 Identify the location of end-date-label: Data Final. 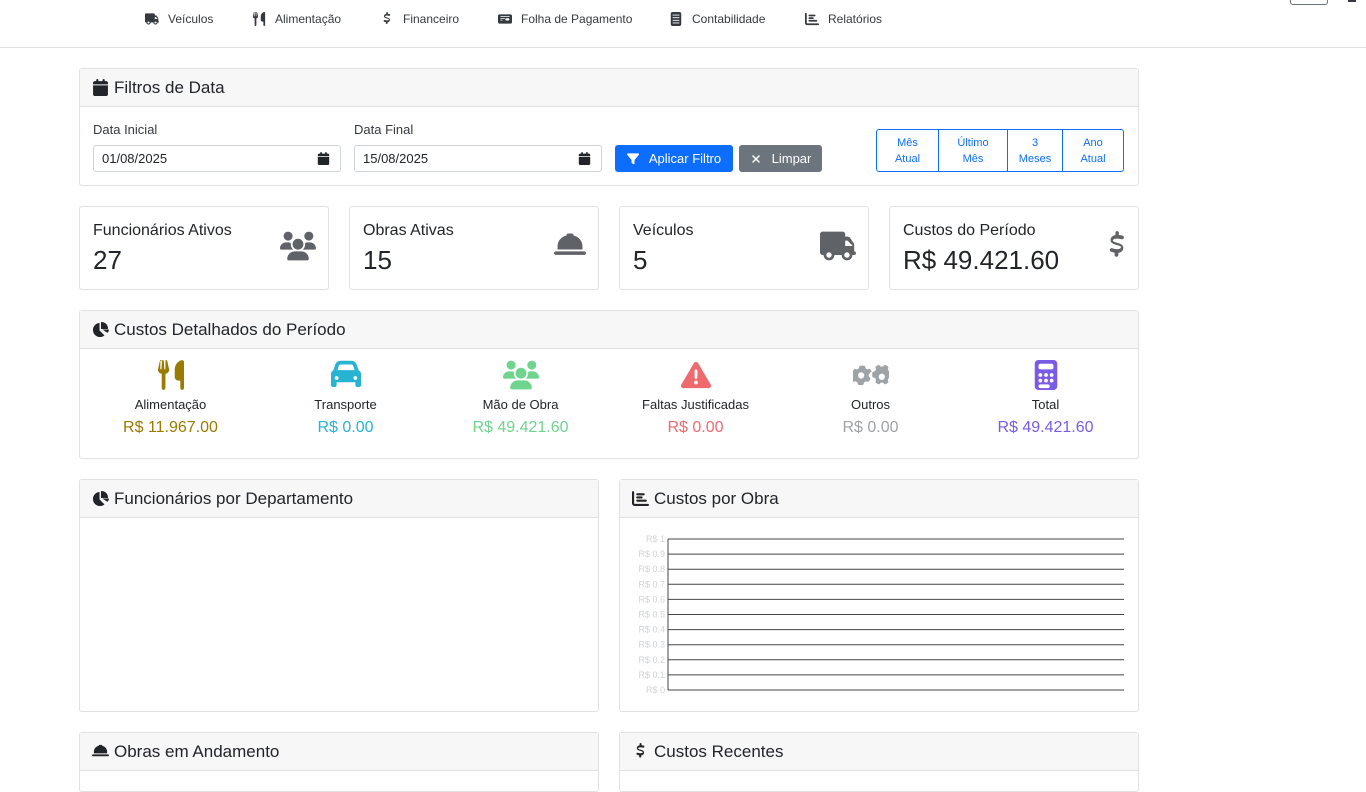
(384, 129).